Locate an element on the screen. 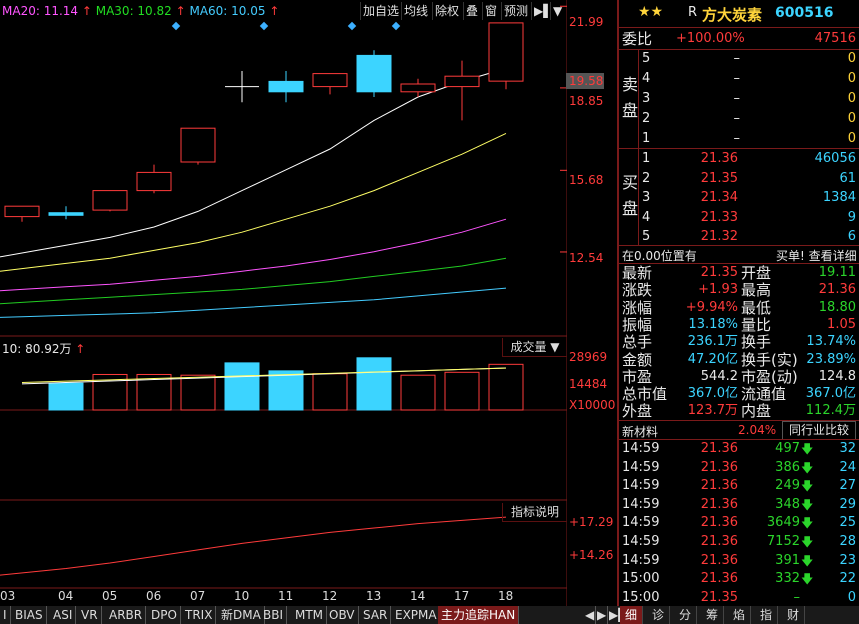  quote-label: 涨跌 is located at coordinates (637, 290).